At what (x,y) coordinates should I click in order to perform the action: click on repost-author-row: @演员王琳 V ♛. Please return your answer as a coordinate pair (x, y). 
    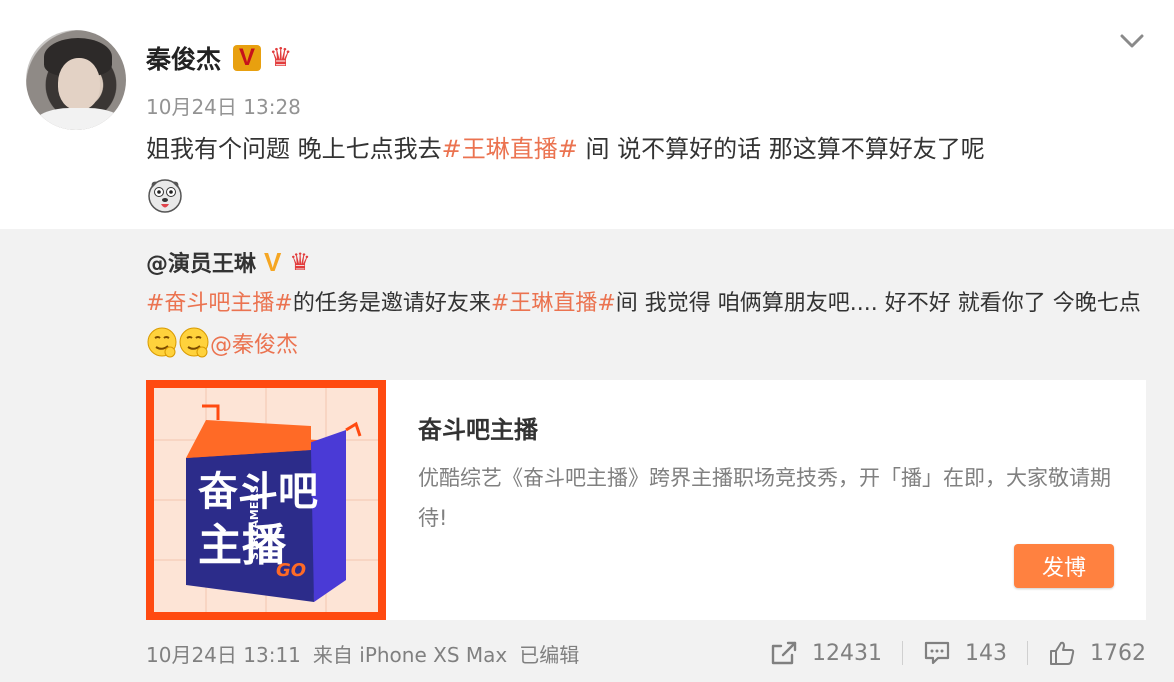
    Looking at the image, I should click on (228, 262).